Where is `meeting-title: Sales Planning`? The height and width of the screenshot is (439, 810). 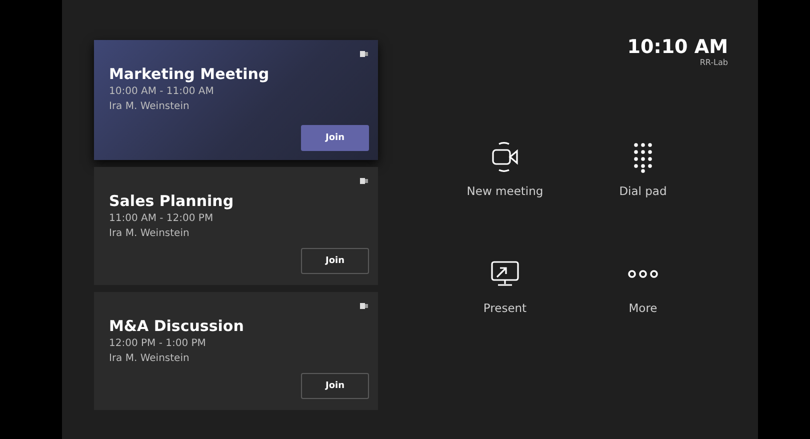 meeting-title: Sales Planning is located at coordinates (172, 201).